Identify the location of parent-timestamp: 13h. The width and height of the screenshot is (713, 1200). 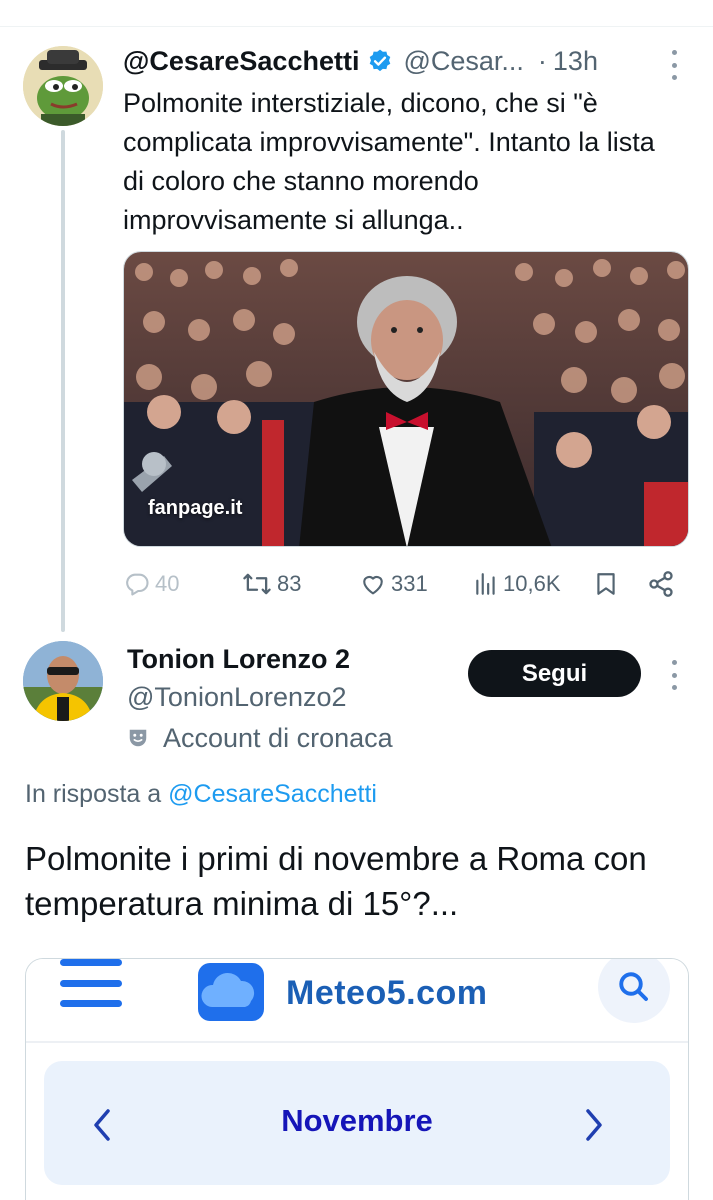
(575, 61).